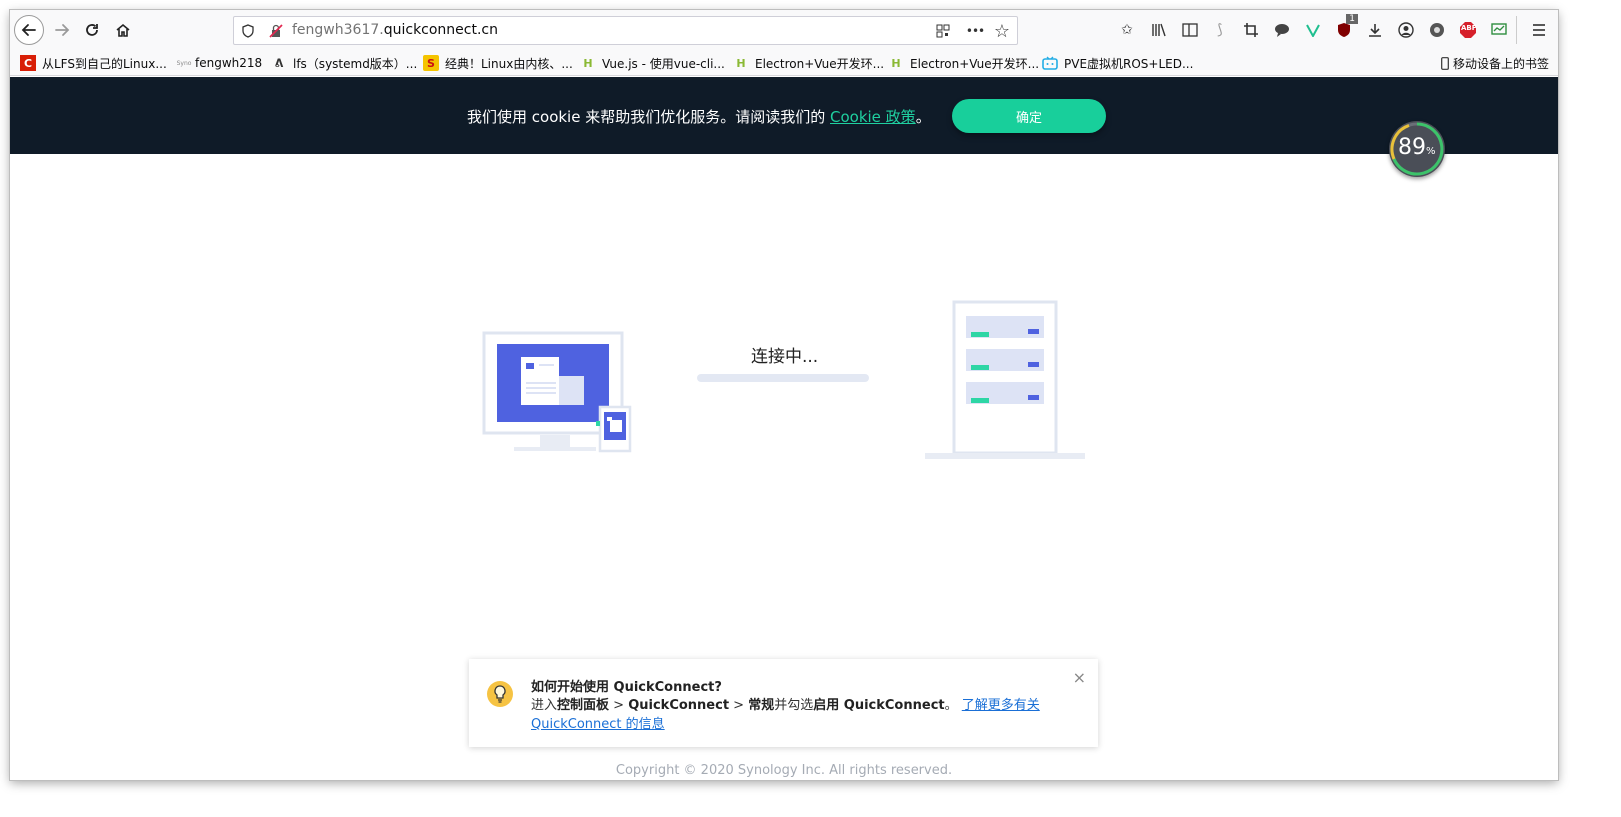  I want to click on reload-icon, so click(92, 30).